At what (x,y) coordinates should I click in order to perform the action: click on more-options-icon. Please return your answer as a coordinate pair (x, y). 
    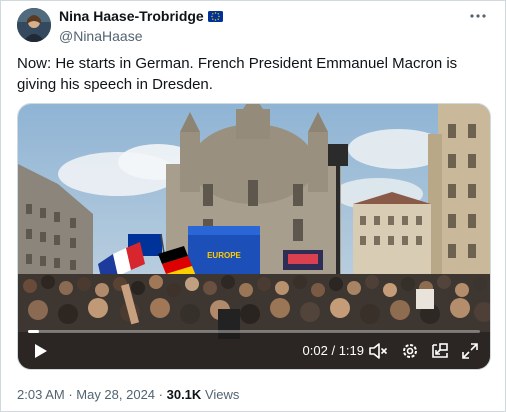
    Looking at the image, I should click on (478, 16).